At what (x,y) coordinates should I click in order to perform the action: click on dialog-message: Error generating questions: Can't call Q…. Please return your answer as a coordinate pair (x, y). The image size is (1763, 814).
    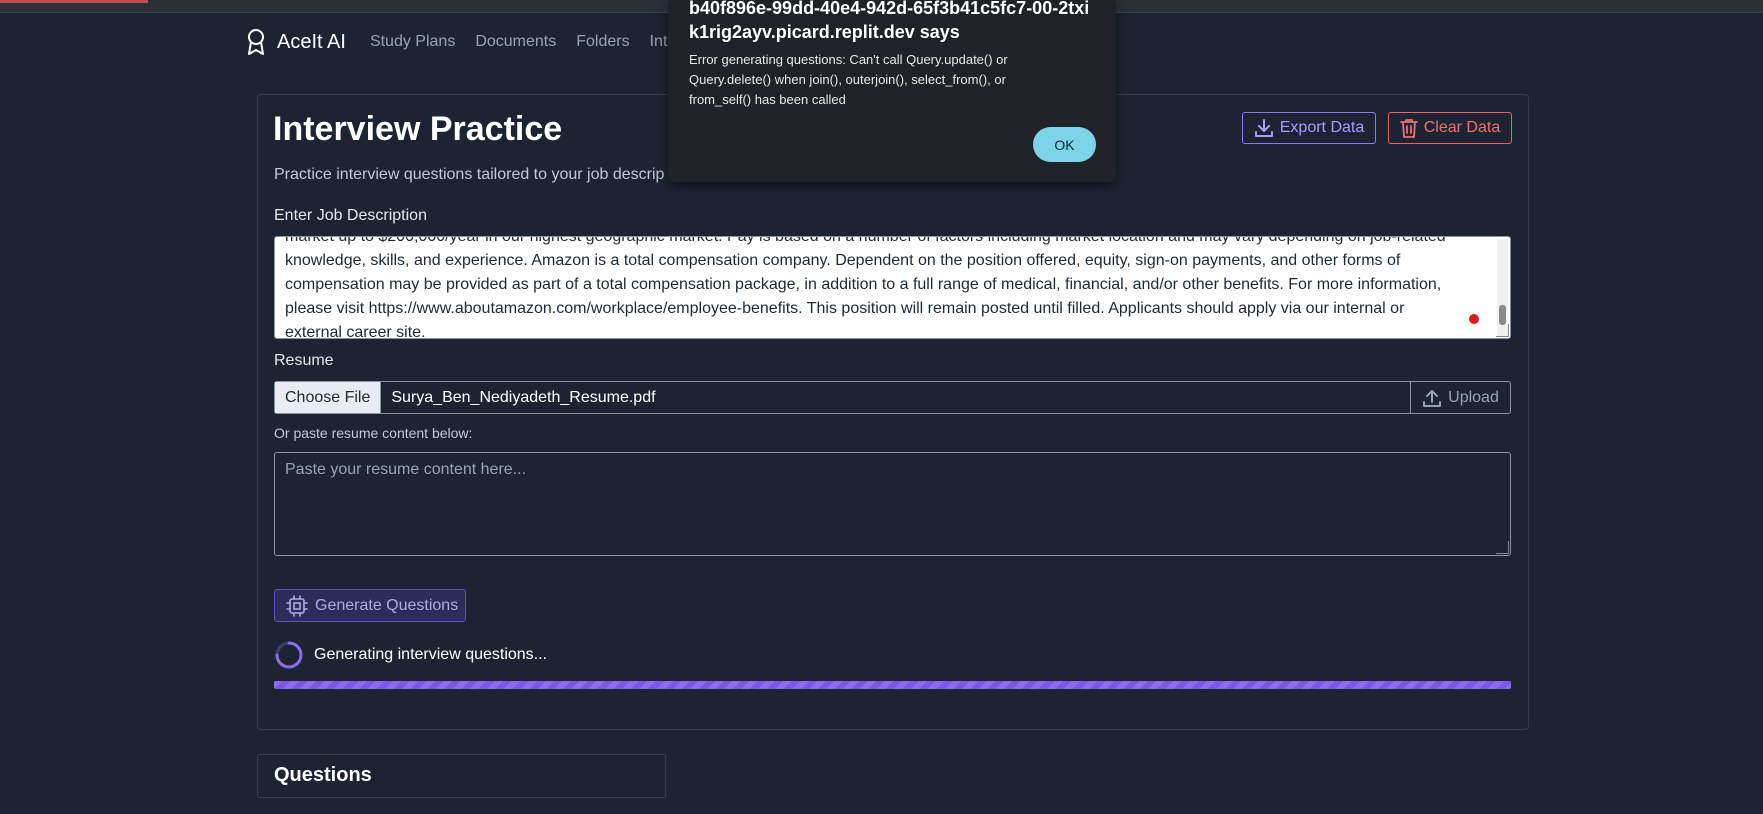
    Looking at the image, I should click on (848, 79).